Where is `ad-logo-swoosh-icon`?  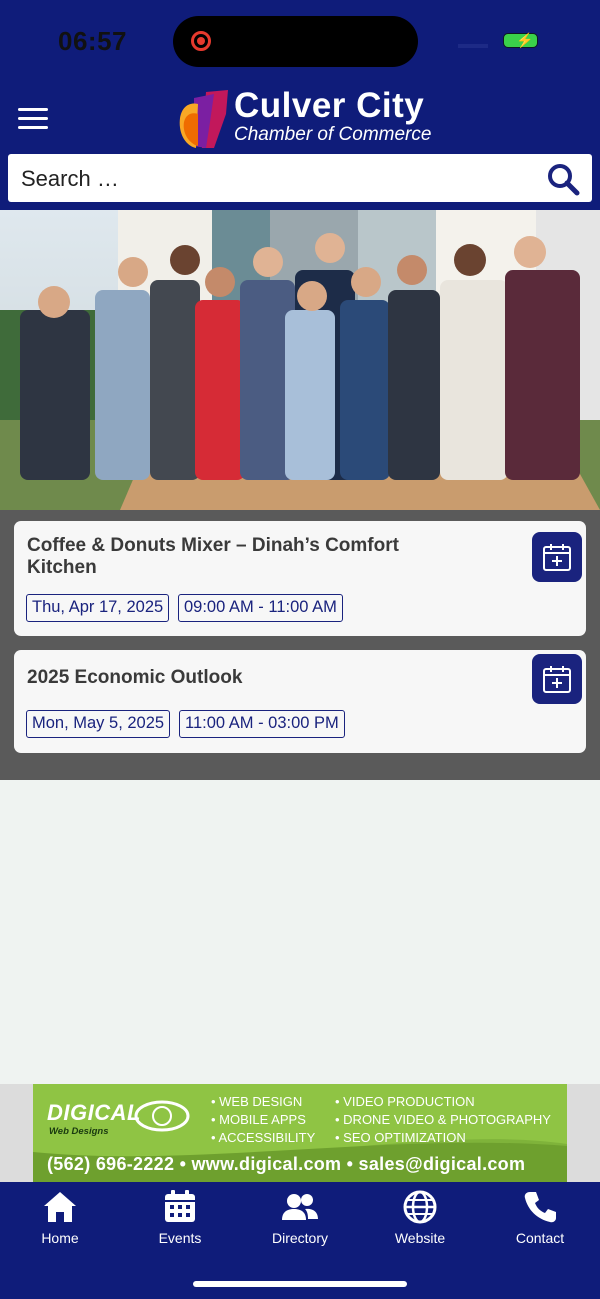
ad-logo-swoosh-icon is located at coordinates (162, 1116).